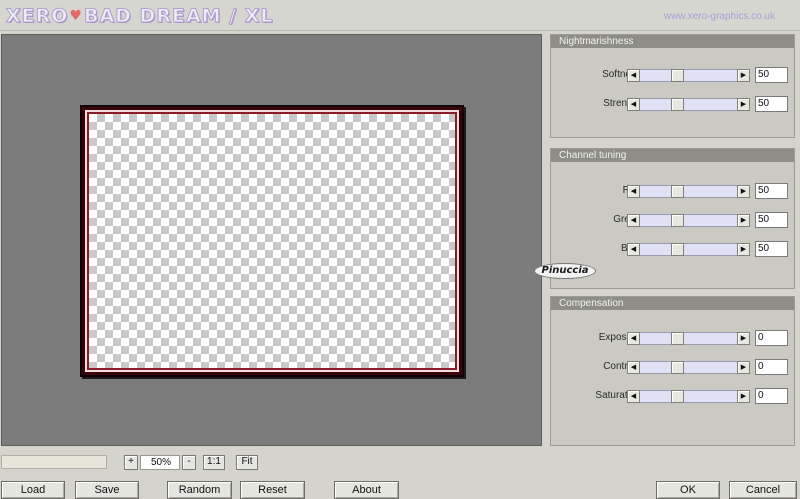  Describe the element at coordinates (33, 490) in the screenshot. I see `load-button: Load` at that location.